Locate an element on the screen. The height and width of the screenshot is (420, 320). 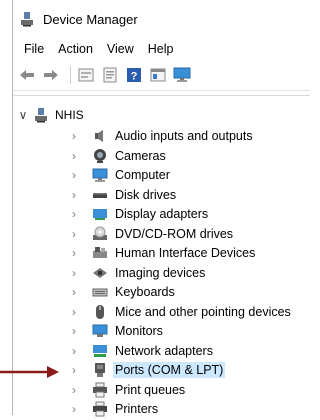
tree-item-label: Disk drives is located at coordinates (146, 194).